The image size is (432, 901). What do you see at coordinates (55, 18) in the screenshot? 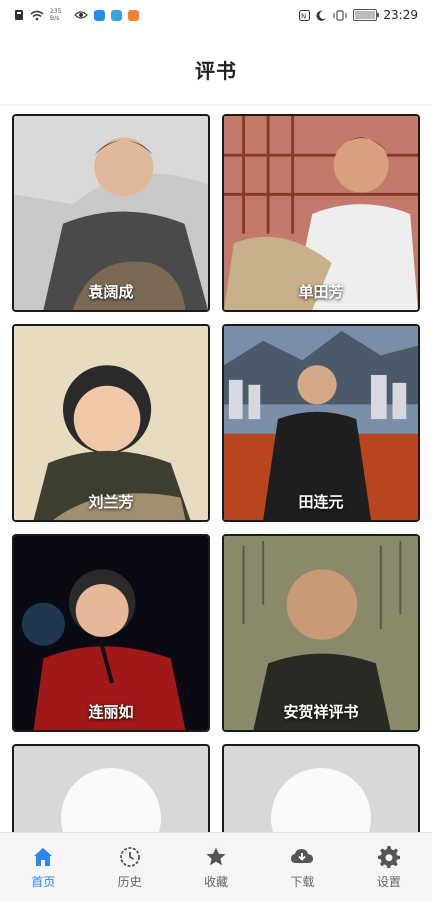
I see `network-speed-unit: B/s` at bounding box center [55, 18].